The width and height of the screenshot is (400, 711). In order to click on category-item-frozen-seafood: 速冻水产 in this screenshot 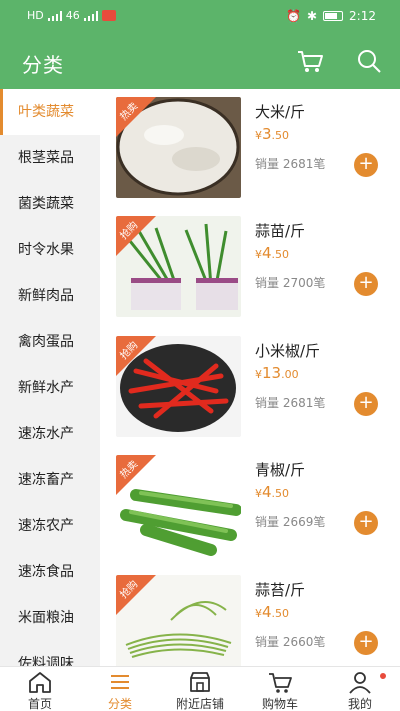, I will do `click(50, 434)`.